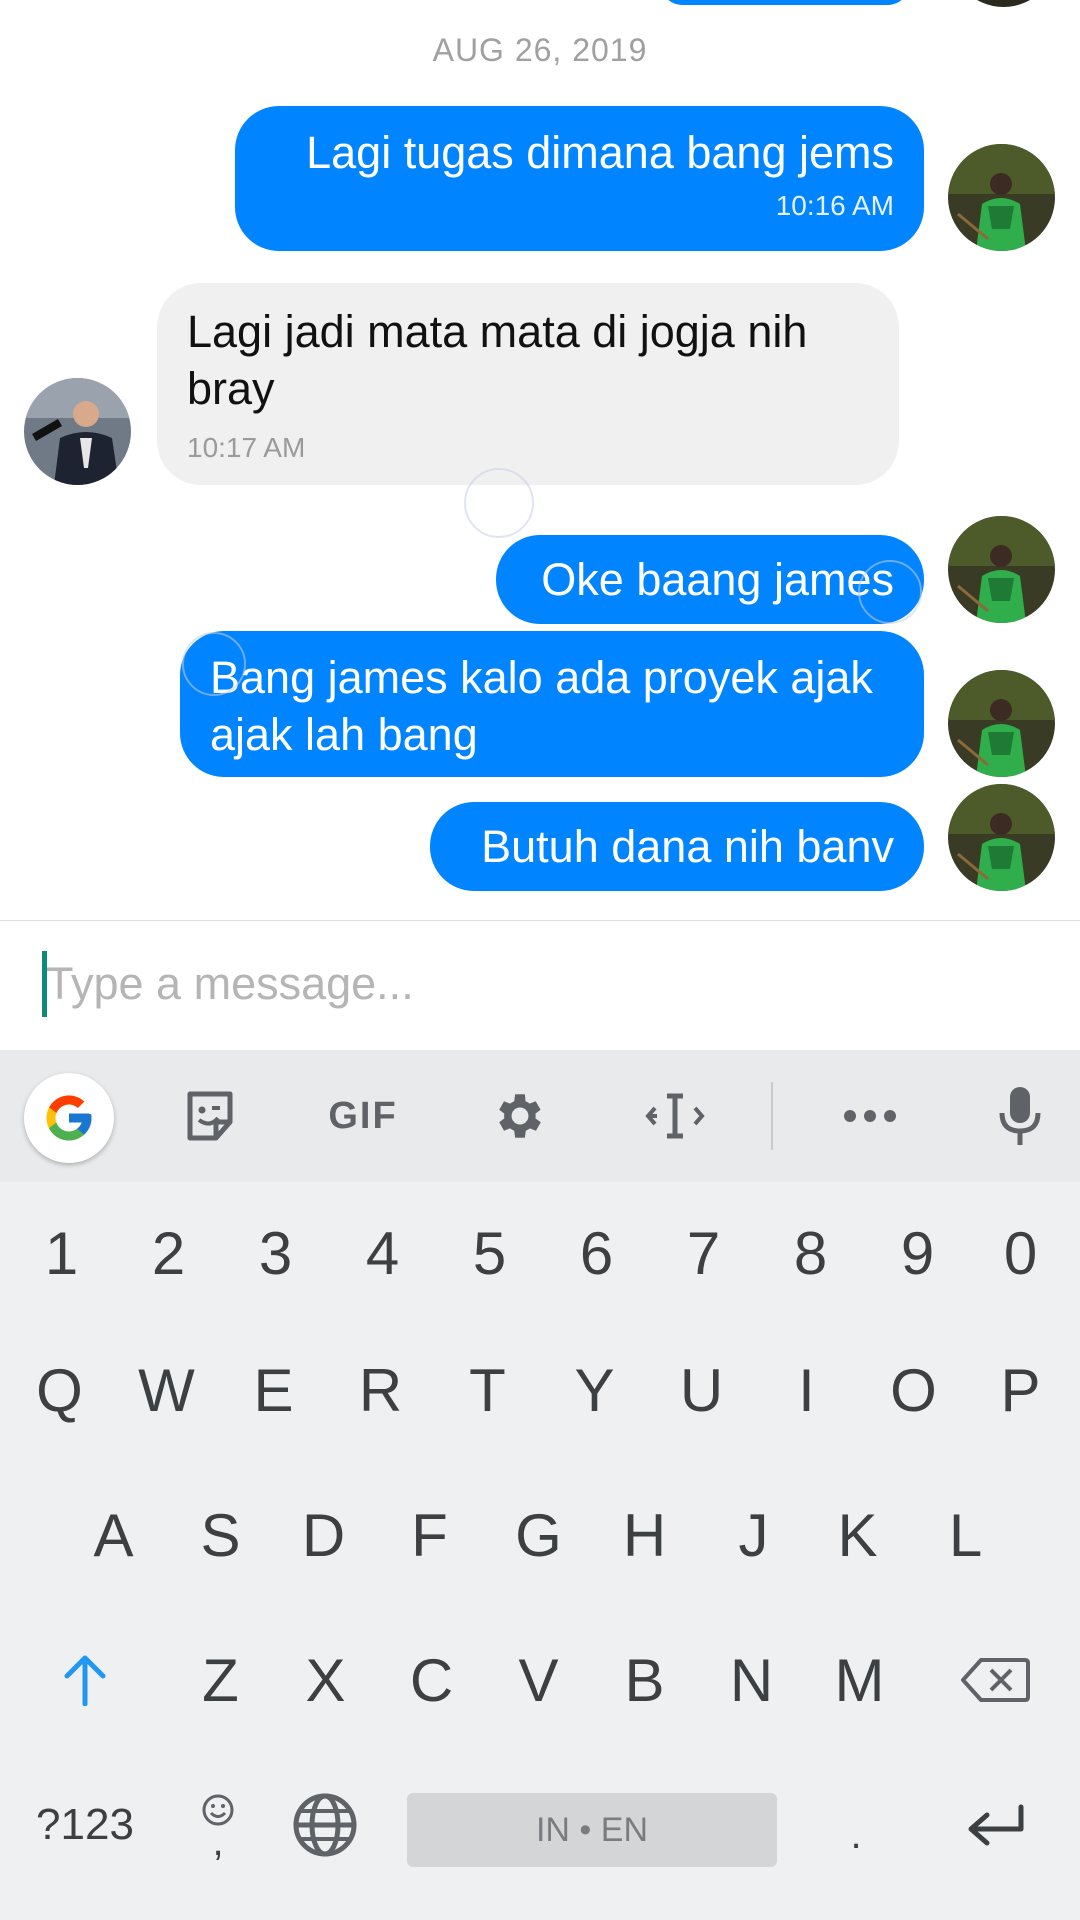 Image resolution: width=1080 pixels, height=1920 pixels. I want to click on key-k: K, so click(857, 1535).